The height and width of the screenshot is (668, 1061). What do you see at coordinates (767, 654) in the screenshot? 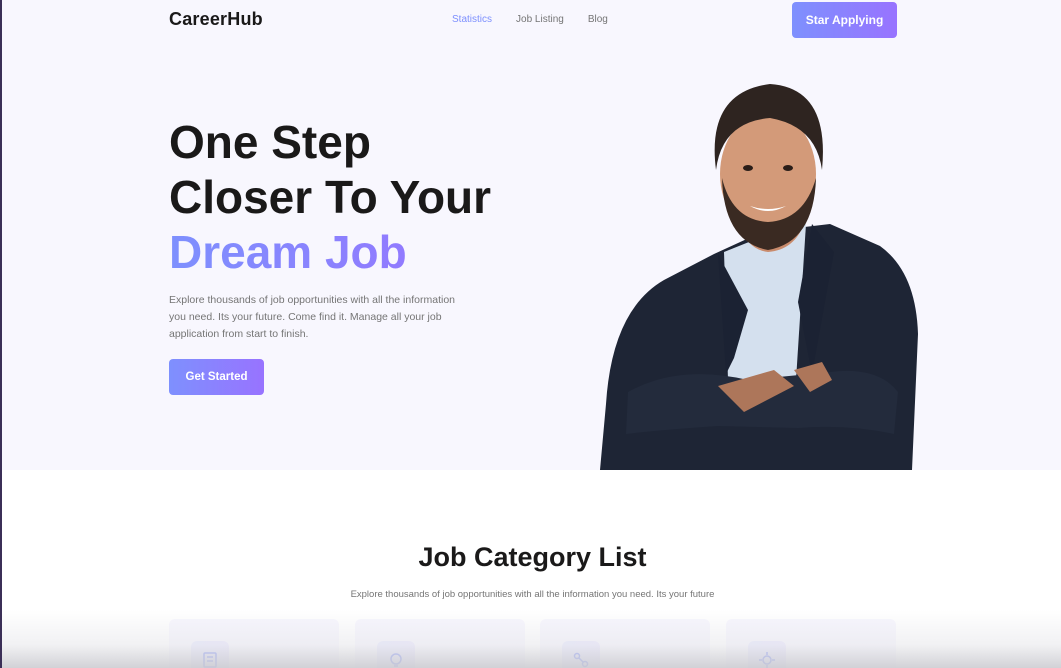
I see `engineering-icon` at bounding box center [767, 654].